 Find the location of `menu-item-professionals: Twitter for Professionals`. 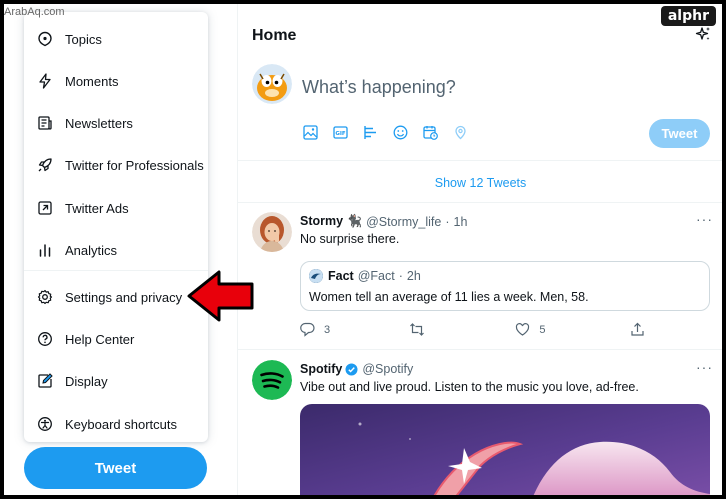

menu-item-professionals: Twitter for Professionals is located at coordinates (116, 165).